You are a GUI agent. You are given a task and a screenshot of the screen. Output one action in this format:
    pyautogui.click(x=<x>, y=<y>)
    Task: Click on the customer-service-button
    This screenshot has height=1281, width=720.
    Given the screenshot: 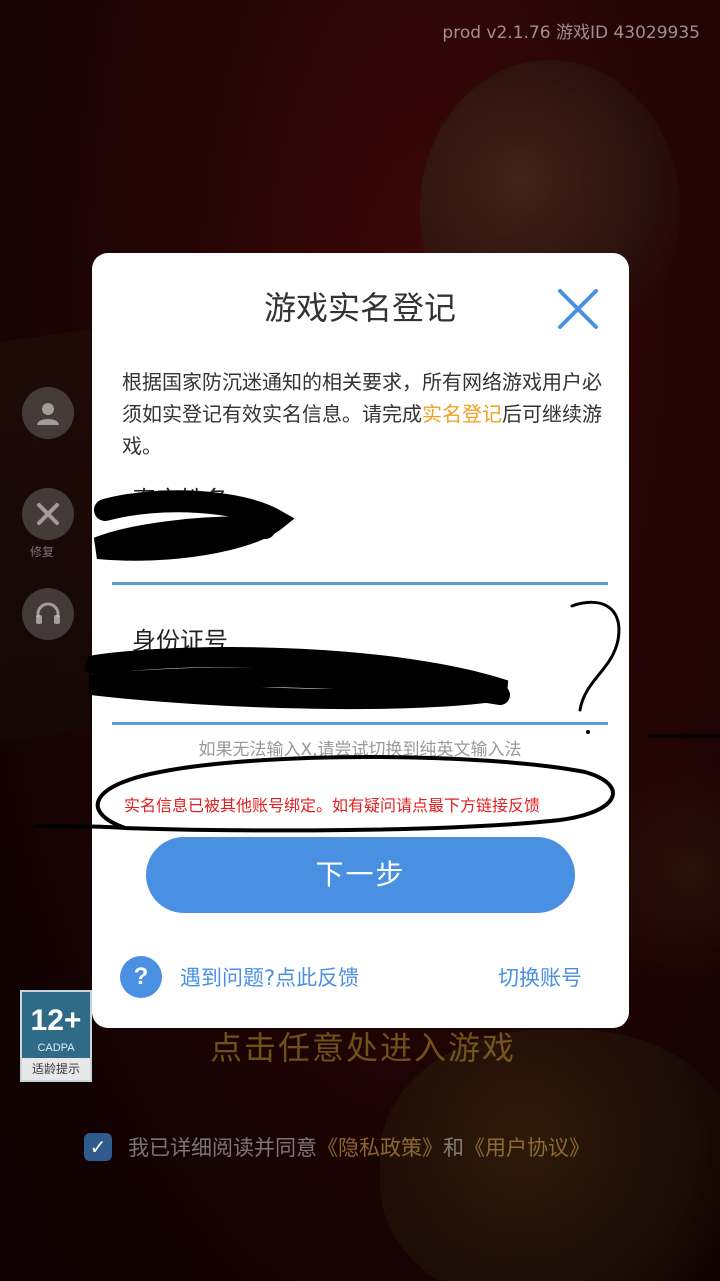 What is the action you would take?
    pyautogui.click(x=48, y=614)
    